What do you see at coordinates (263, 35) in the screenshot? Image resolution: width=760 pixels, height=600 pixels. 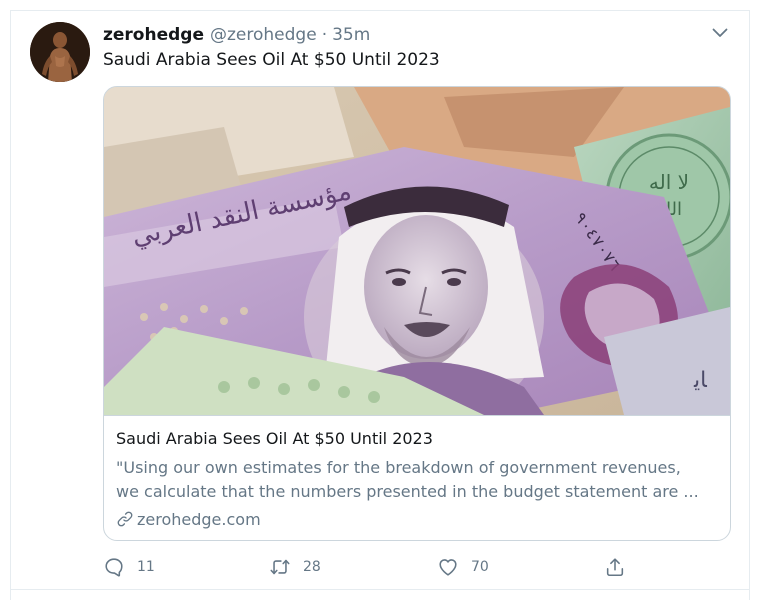 I see `user-handle: @zerohedge` at bounding box center [263, 35].